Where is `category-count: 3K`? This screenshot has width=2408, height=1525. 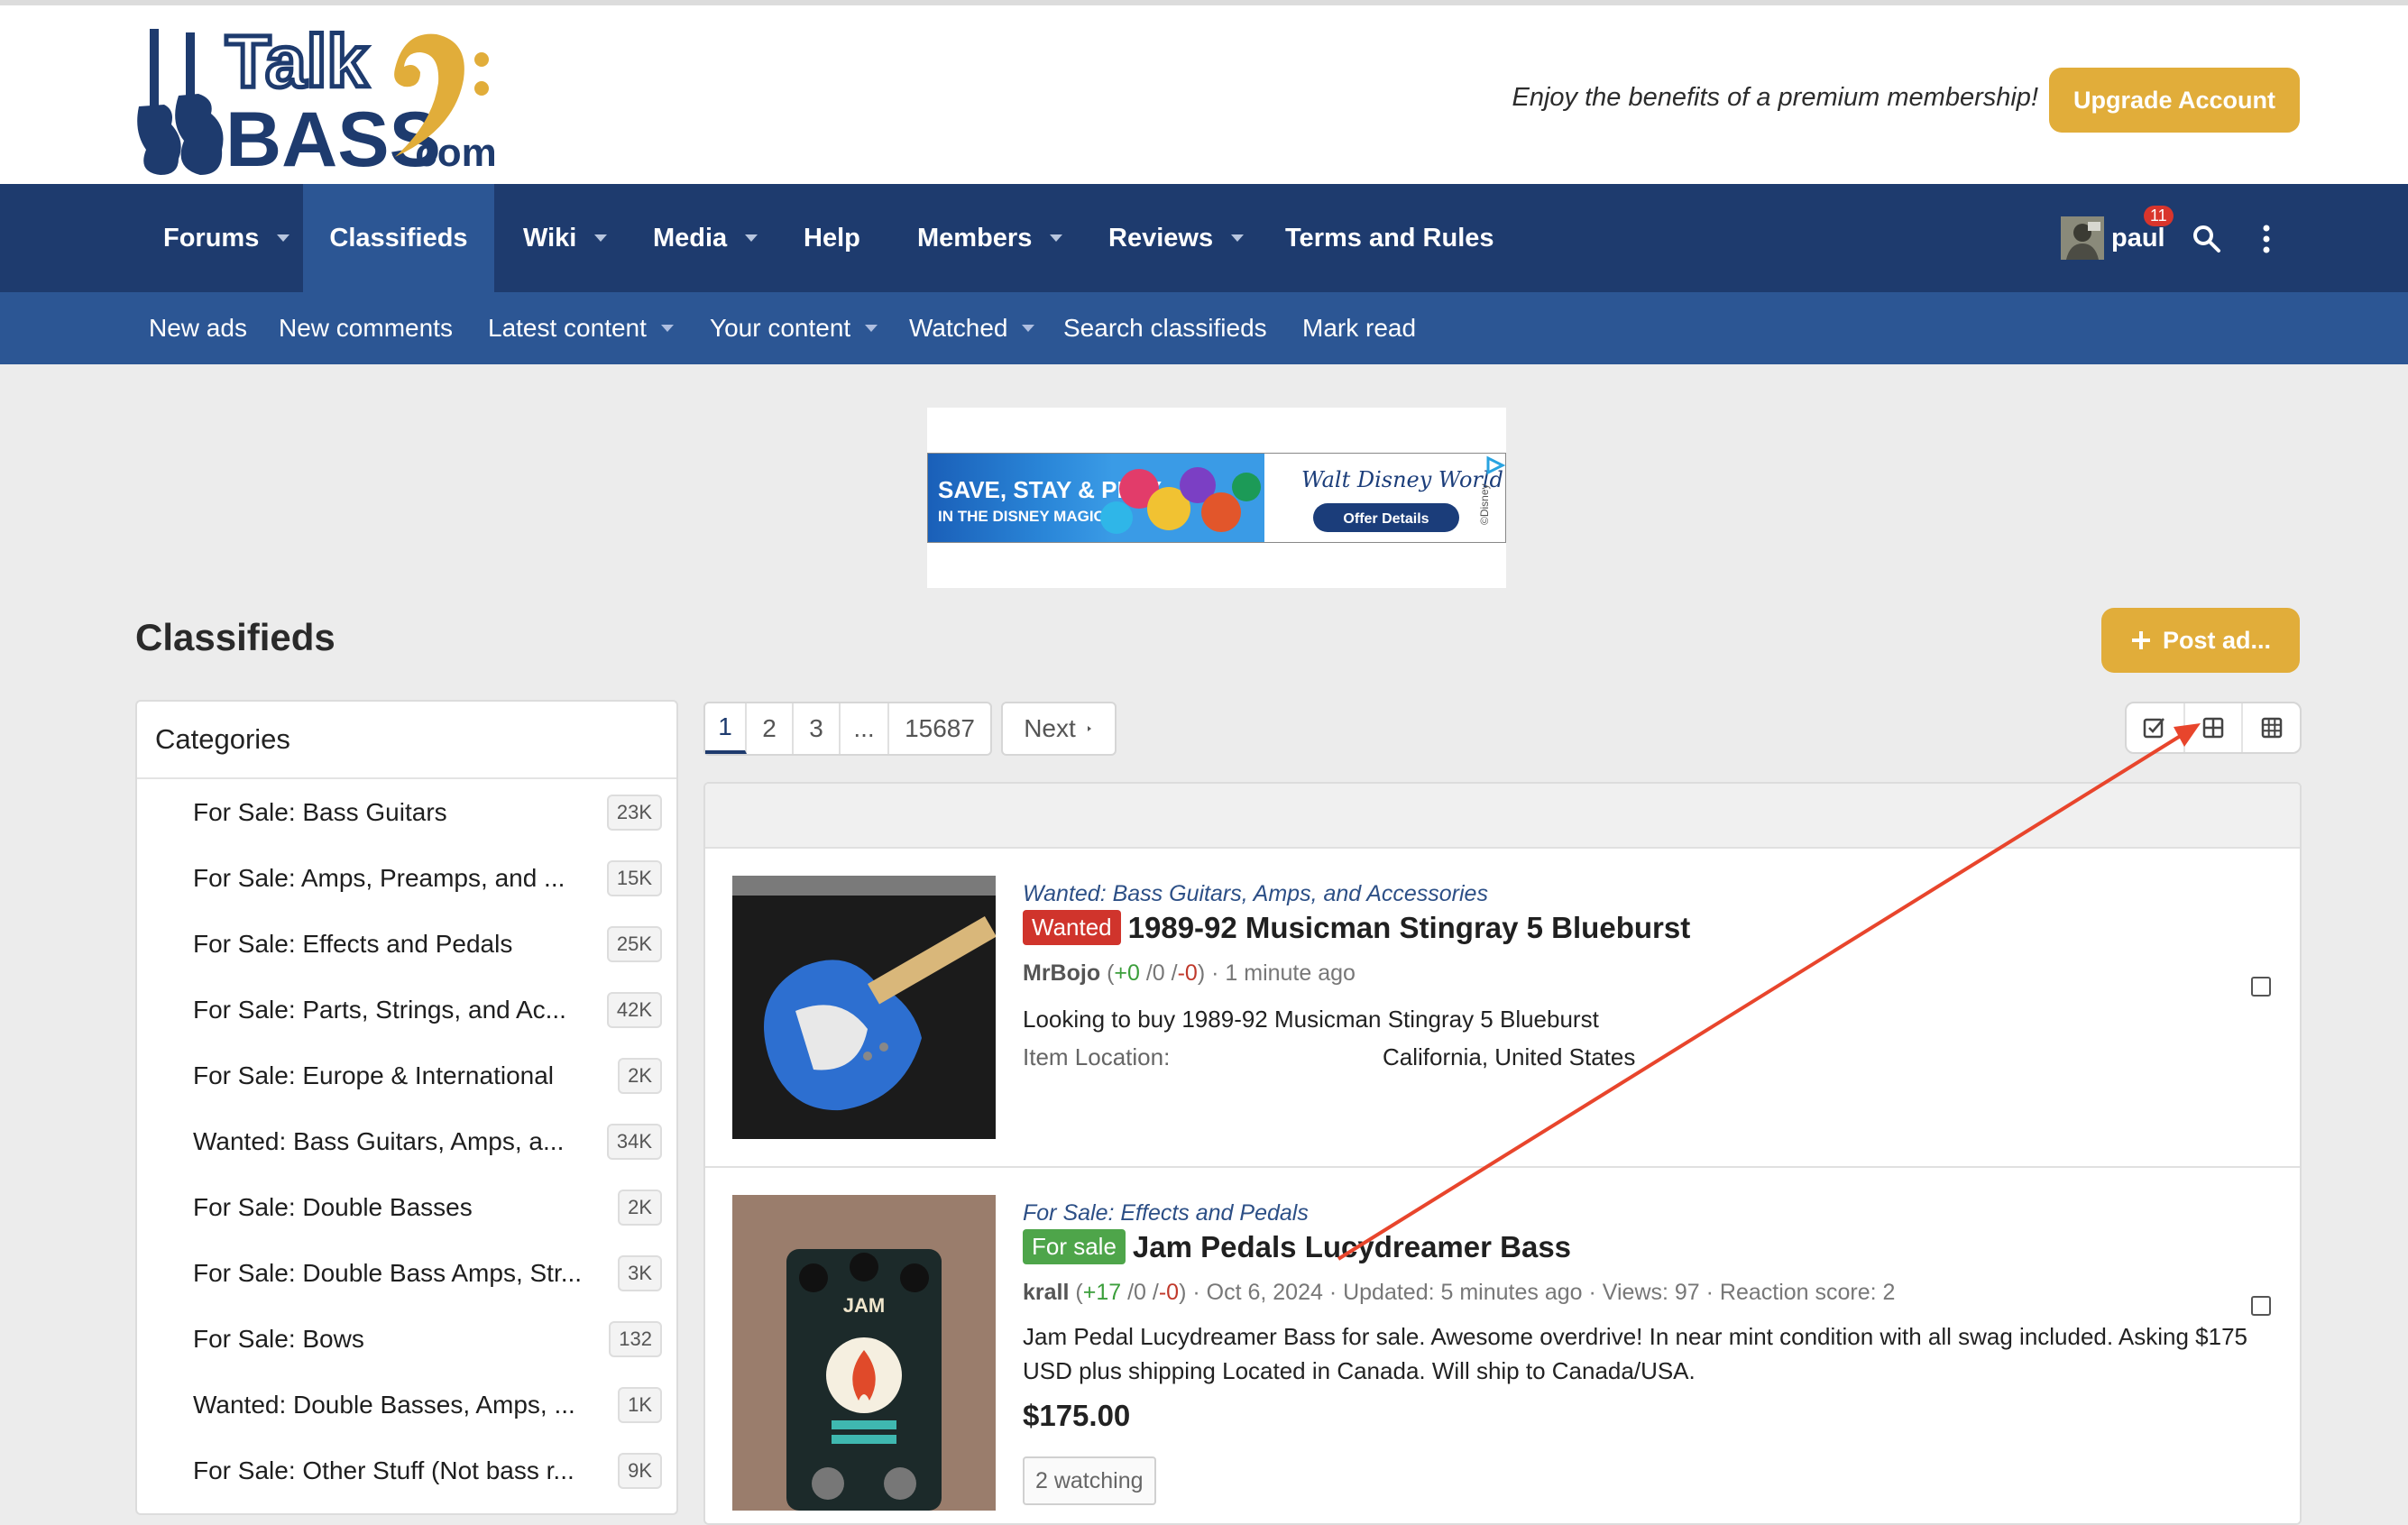 category-count: 3K is located at coordinates (640, 1272).